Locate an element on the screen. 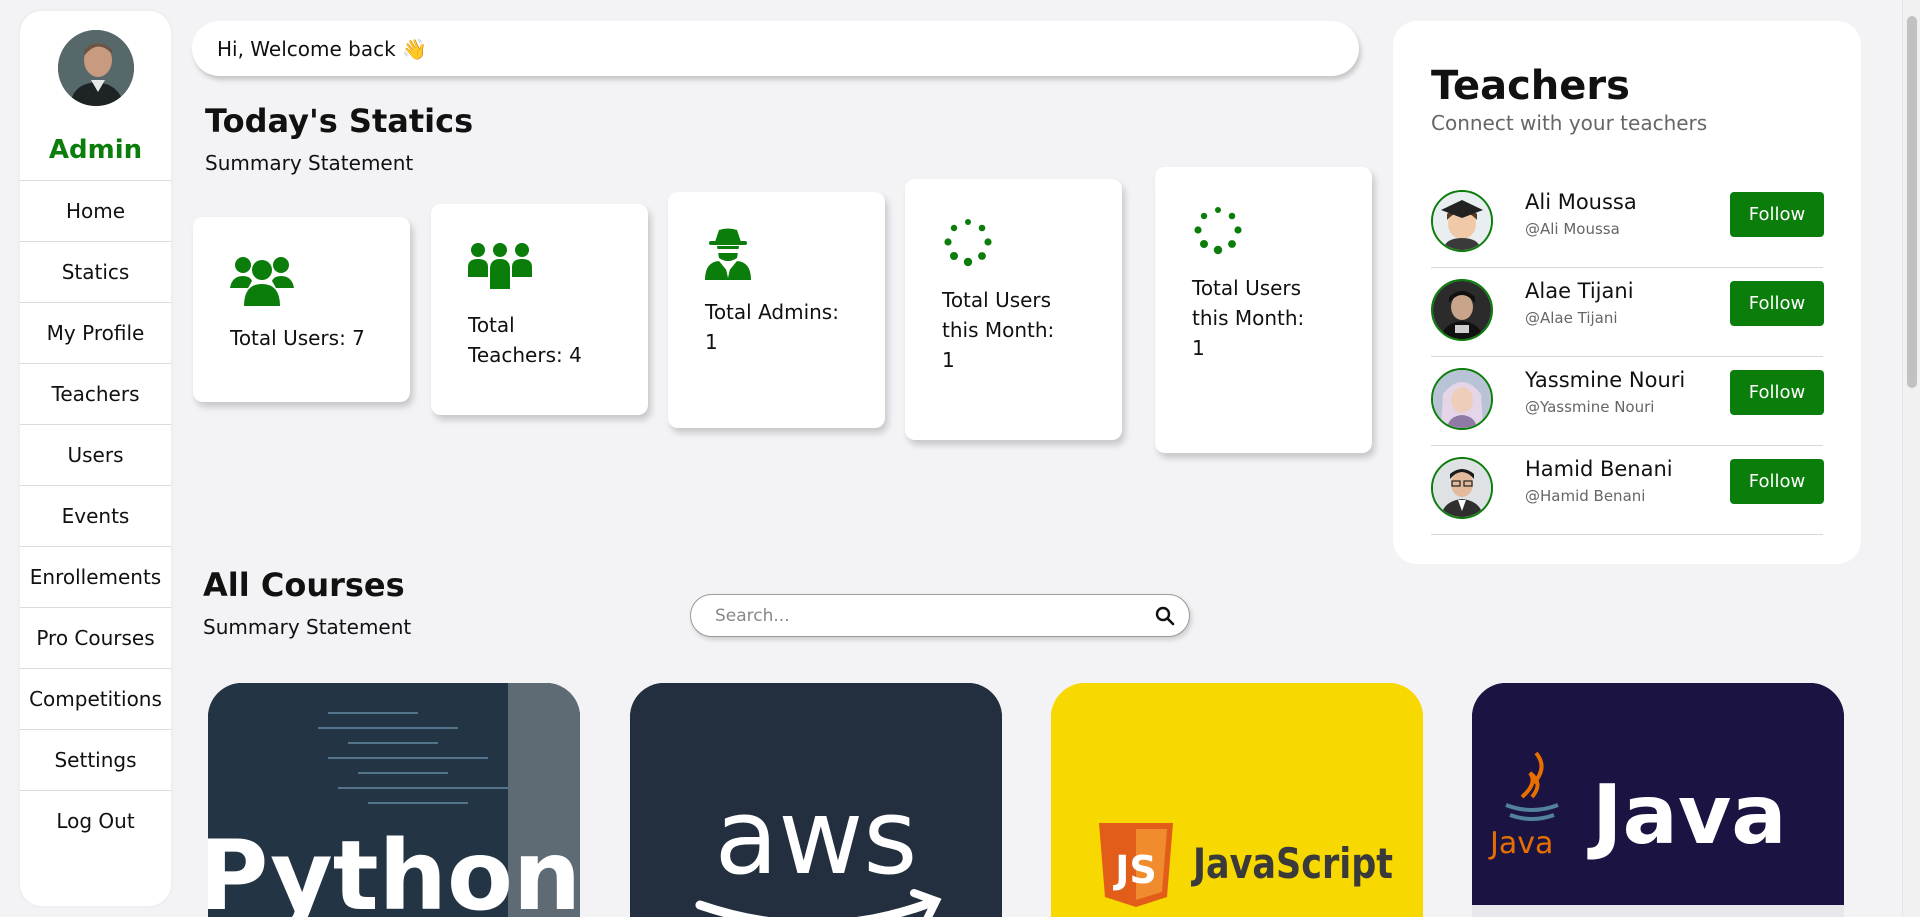 This screenshot has width=1920, height=917. course-card-aws: aws is located at coordinates (816, 800).